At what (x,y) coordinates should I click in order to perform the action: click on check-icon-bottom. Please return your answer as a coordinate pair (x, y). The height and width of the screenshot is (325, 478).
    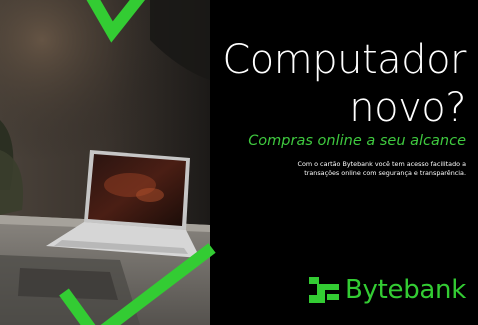
    Looking at the image, I should click on (137, 284).